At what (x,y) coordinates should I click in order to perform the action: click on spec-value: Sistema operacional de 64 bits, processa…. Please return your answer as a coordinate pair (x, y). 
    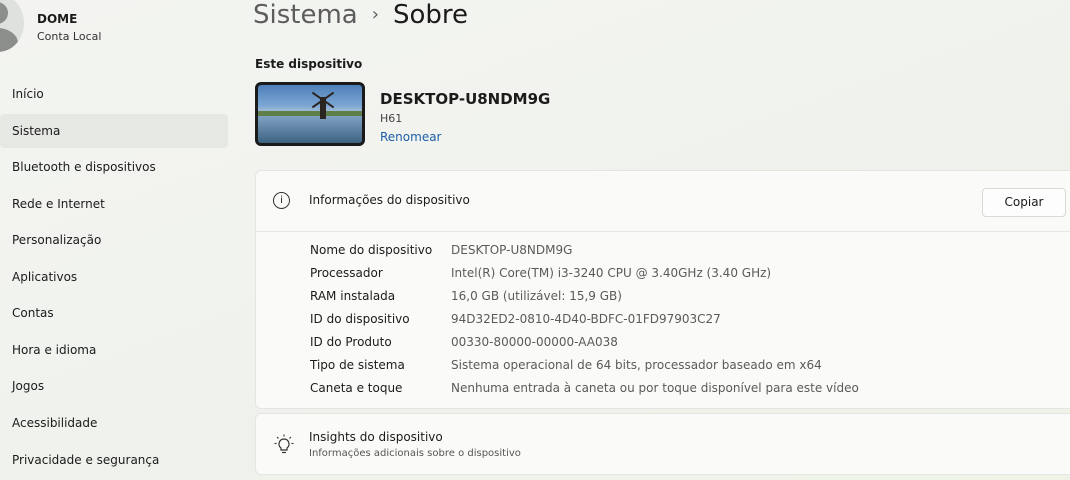
    Looking at the image, I should click on (636, 365).